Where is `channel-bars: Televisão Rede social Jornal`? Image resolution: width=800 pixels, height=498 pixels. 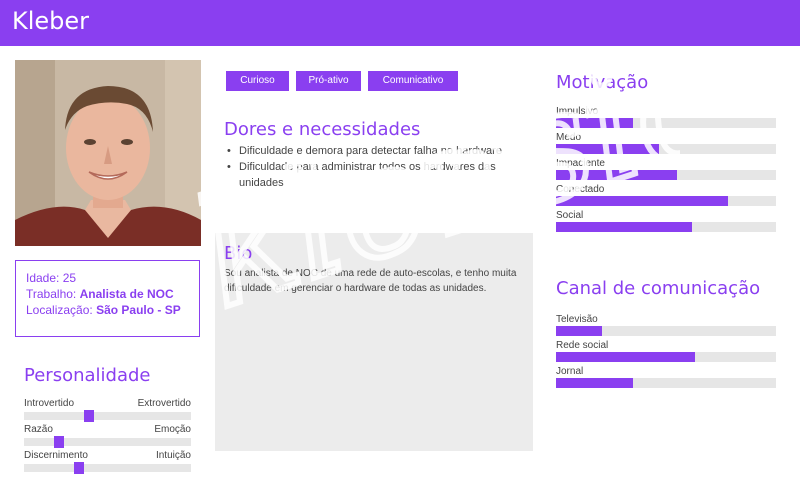 channel-bars: Televisão Rede social Jornal is located at coordinates (666, 352).